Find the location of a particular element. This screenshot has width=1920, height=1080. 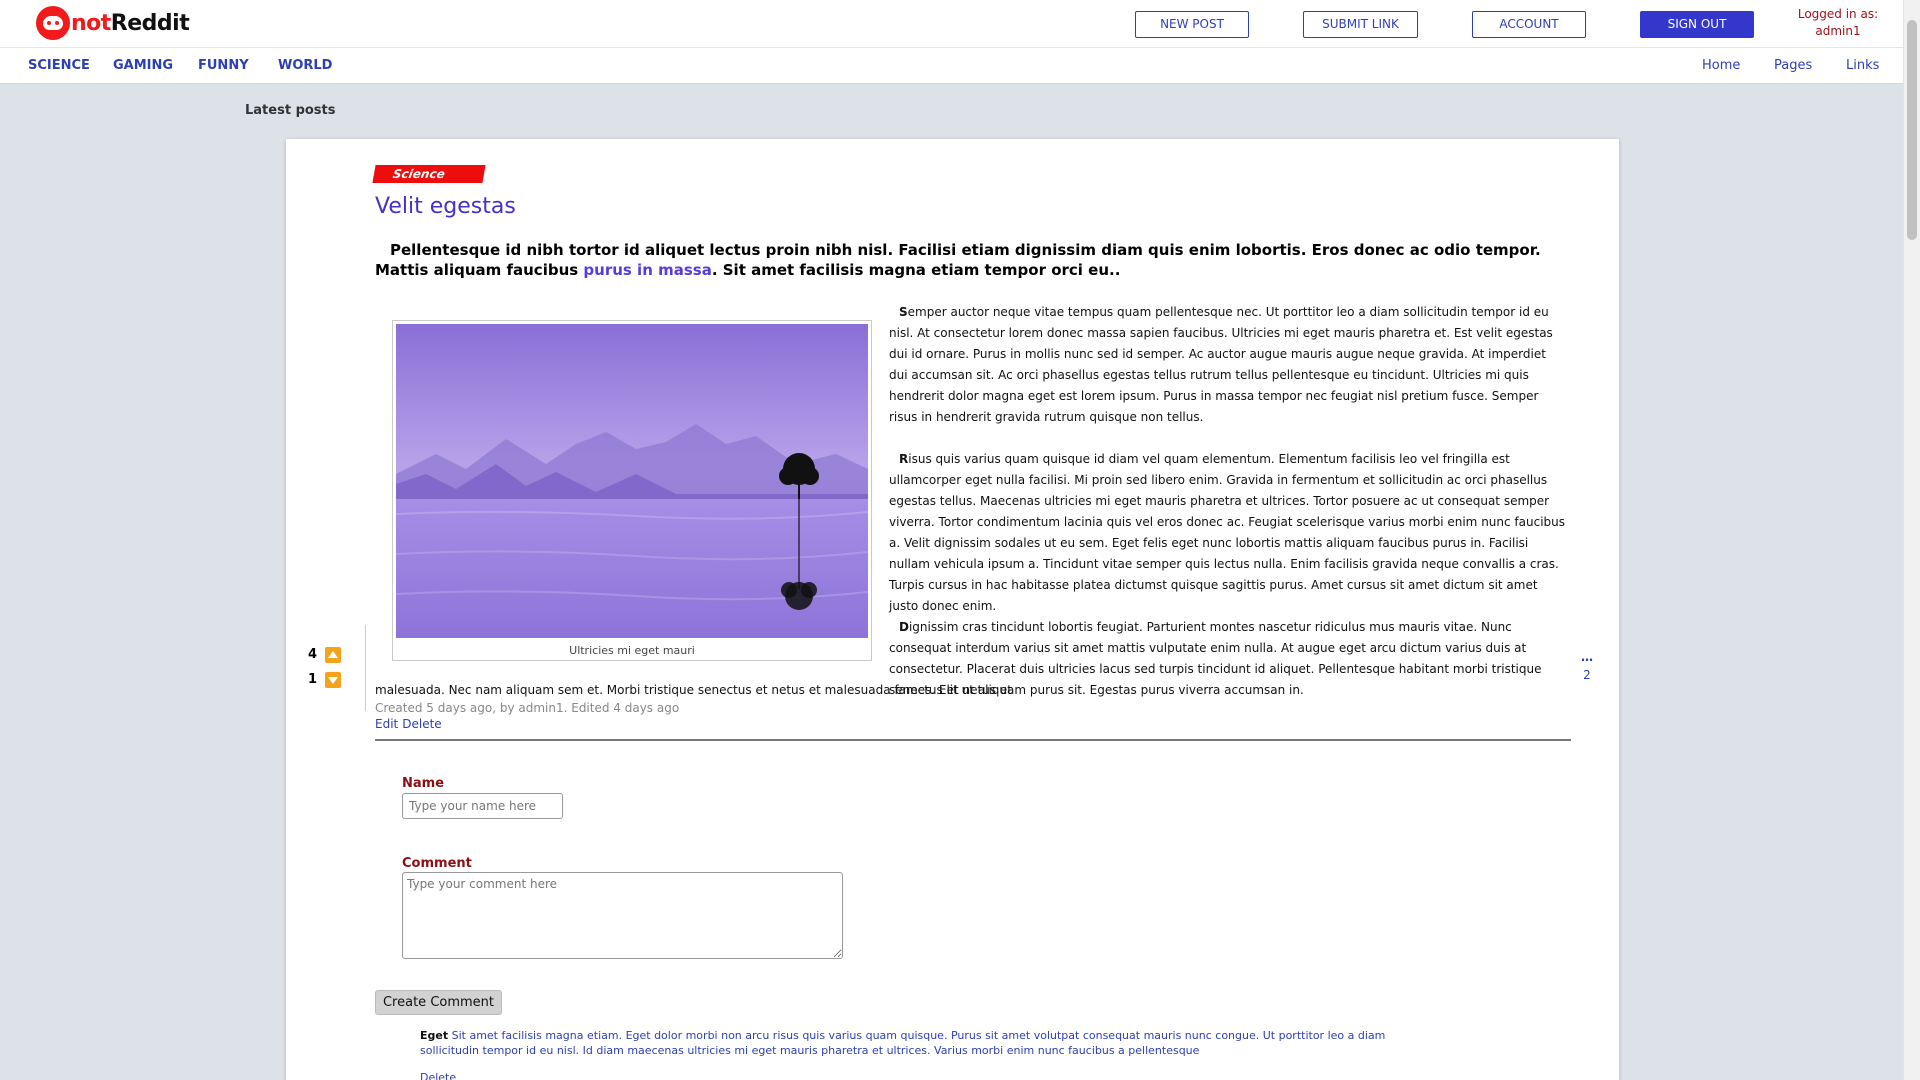

post-image is located at coordinates (632, 481).